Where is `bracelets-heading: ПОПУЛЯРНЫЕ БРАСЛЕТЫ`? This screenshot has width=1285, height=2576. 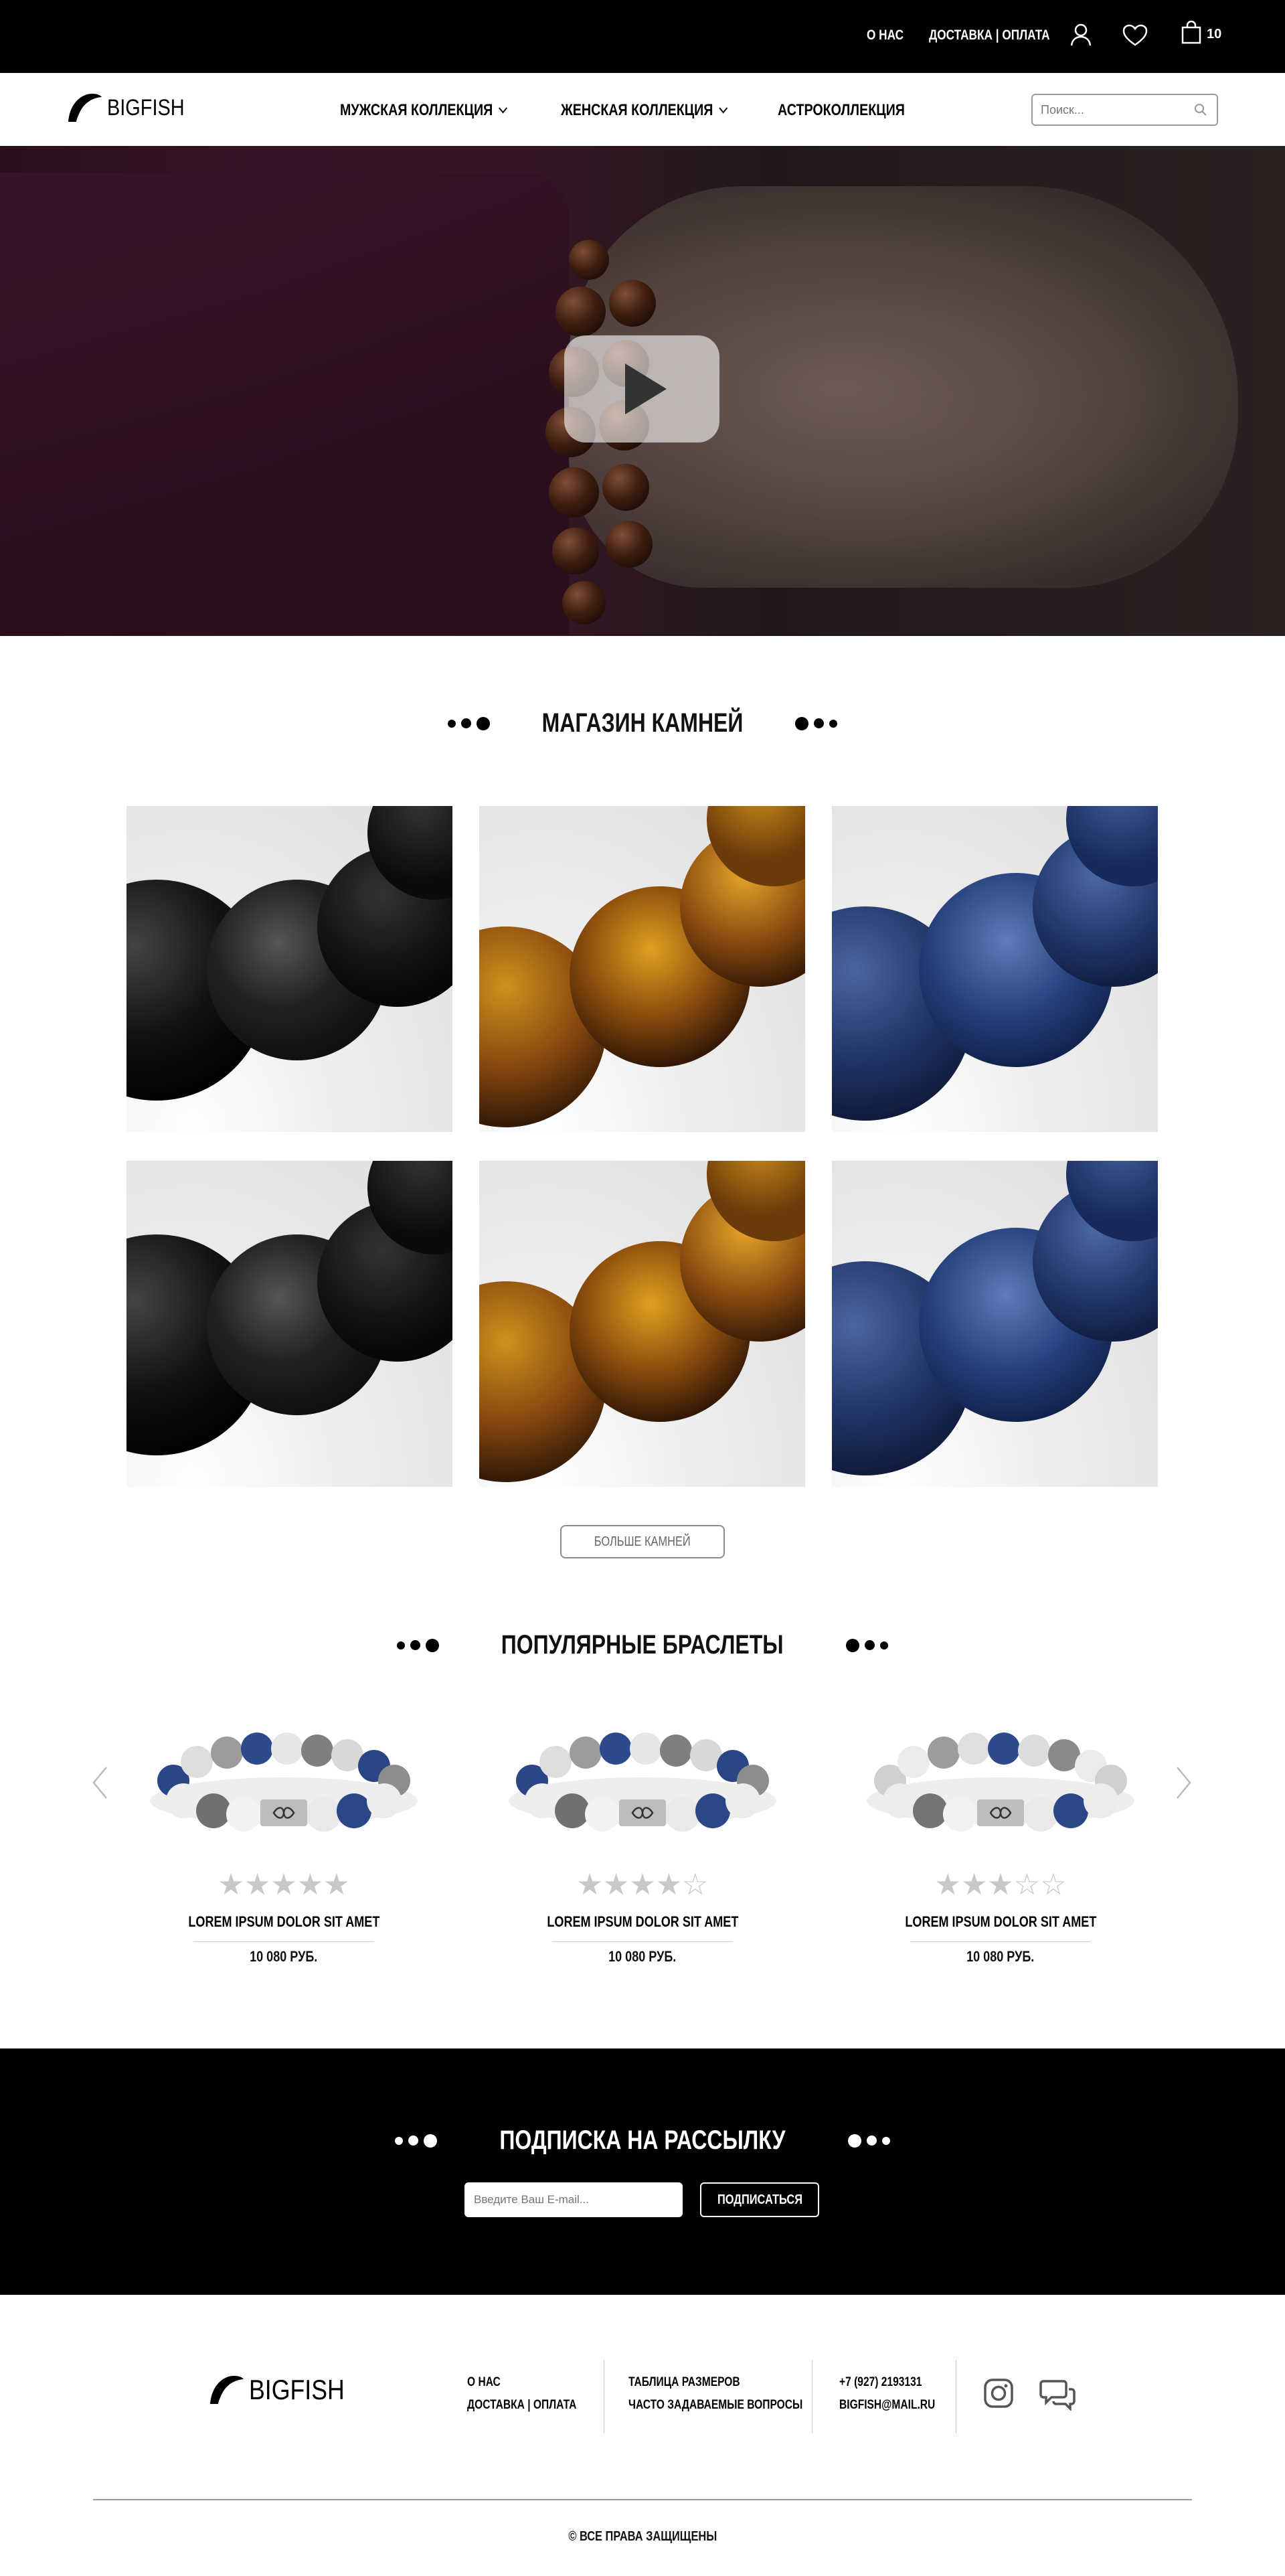 bracelets-heading: ПОПУЛЯРНЫЕ БРАСЛЕТЫ is located at coordinates (642, 1645).